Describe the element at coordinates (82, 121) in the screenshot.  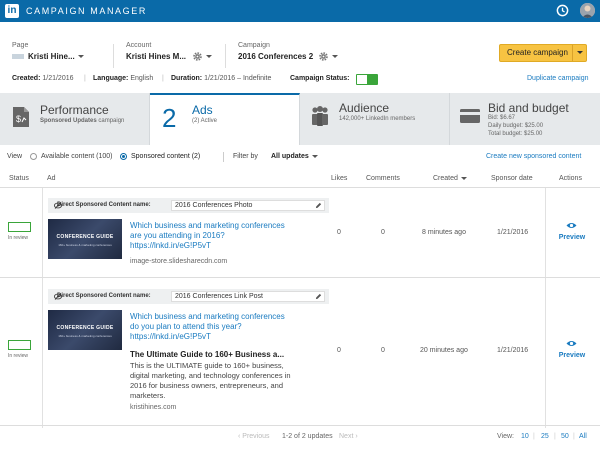
I see `tab-performance-sub: Sponsored Updates campaign` at that location.